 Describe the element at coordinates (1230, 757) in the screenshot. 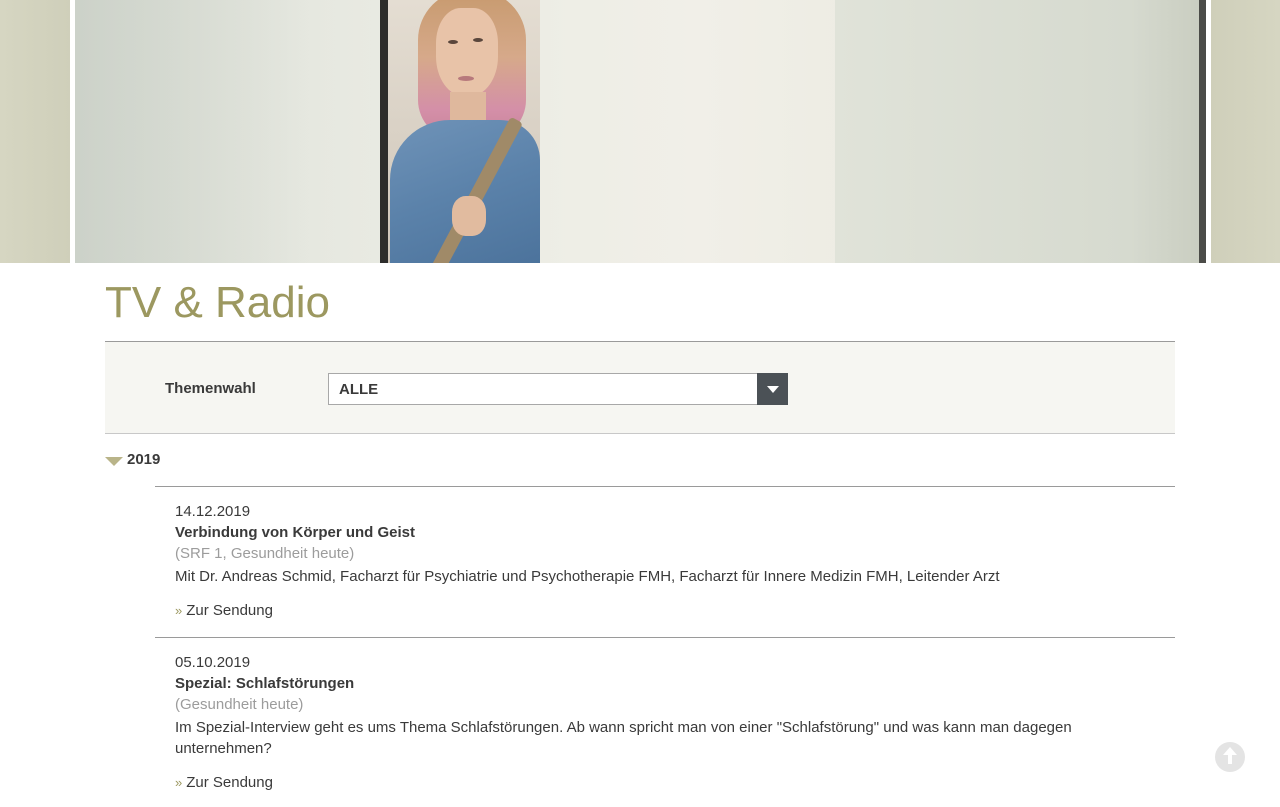

I see `scroll-to-top-button` at that location.